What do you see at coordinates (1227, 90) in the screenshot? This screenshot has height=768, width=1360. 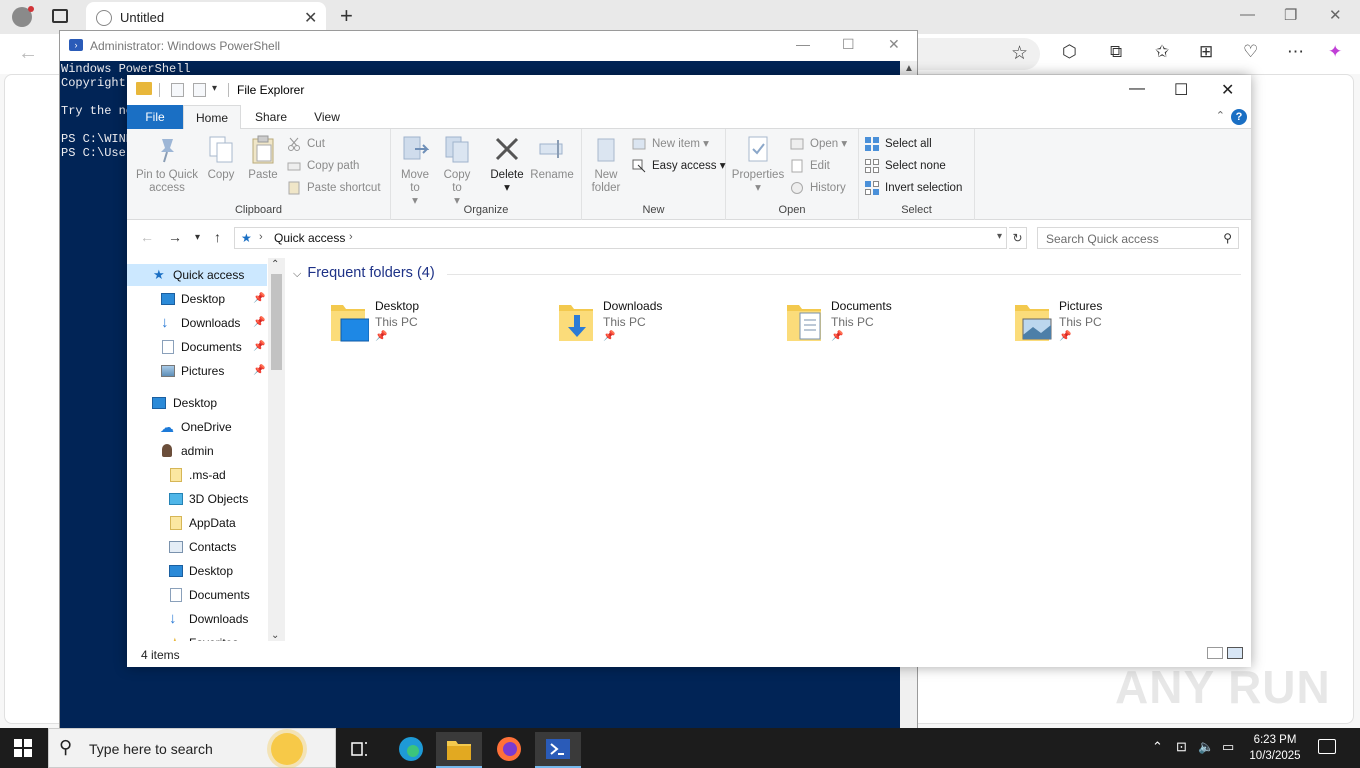 I see `explorer-close-button: ✕` at bounding box center [1227, 90].